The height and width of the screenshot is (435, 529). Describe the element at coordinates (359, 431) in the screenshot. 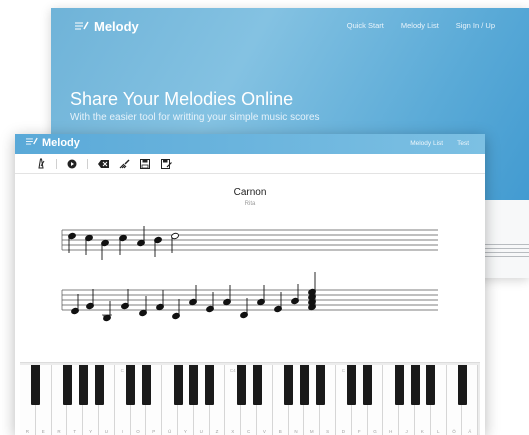

I see `key-shortcut-label: F` at that location.